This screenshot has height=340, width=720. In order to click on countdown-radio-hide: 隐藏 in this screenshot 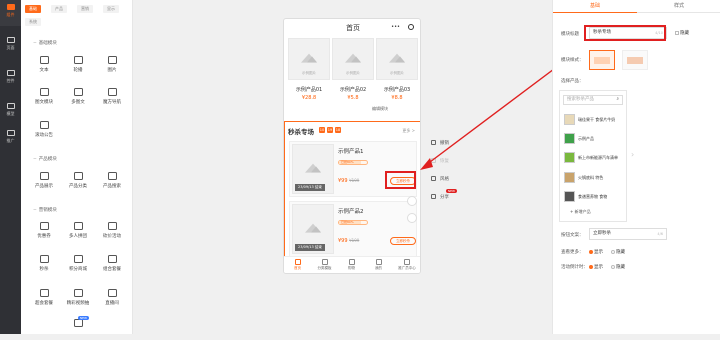, I will do `click(618, 267)`.